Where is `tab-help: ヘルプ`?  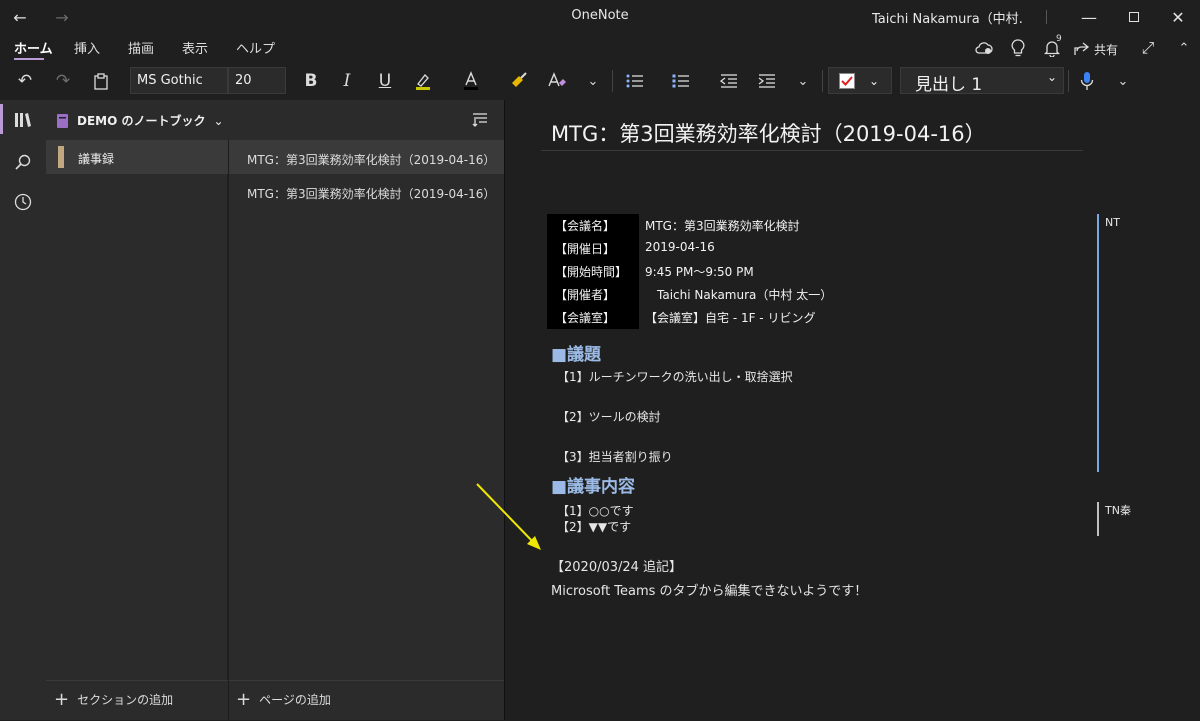 tab-help: ヘルプ is located at coordinates (255, 47).